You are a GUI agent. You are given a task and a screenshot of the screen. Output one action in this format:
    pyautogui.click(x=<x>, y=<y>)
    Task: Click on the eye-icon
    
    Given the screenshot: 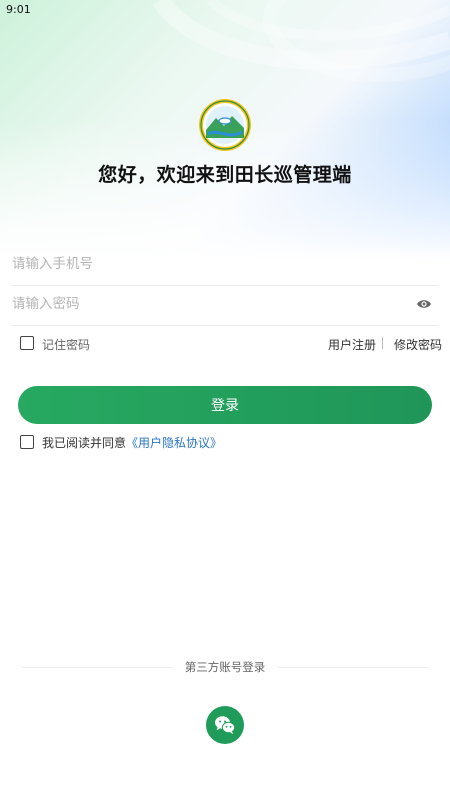 What is the action you would take?
    pyautogui.click(x=424, y=304)
    